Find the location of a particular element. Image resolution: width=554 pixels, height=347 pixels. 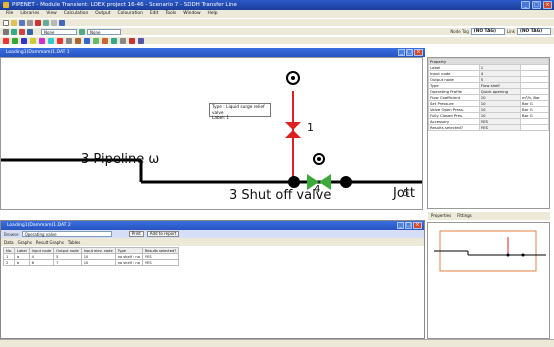

link-tag-label: Link is located at coordinates (510, 31).